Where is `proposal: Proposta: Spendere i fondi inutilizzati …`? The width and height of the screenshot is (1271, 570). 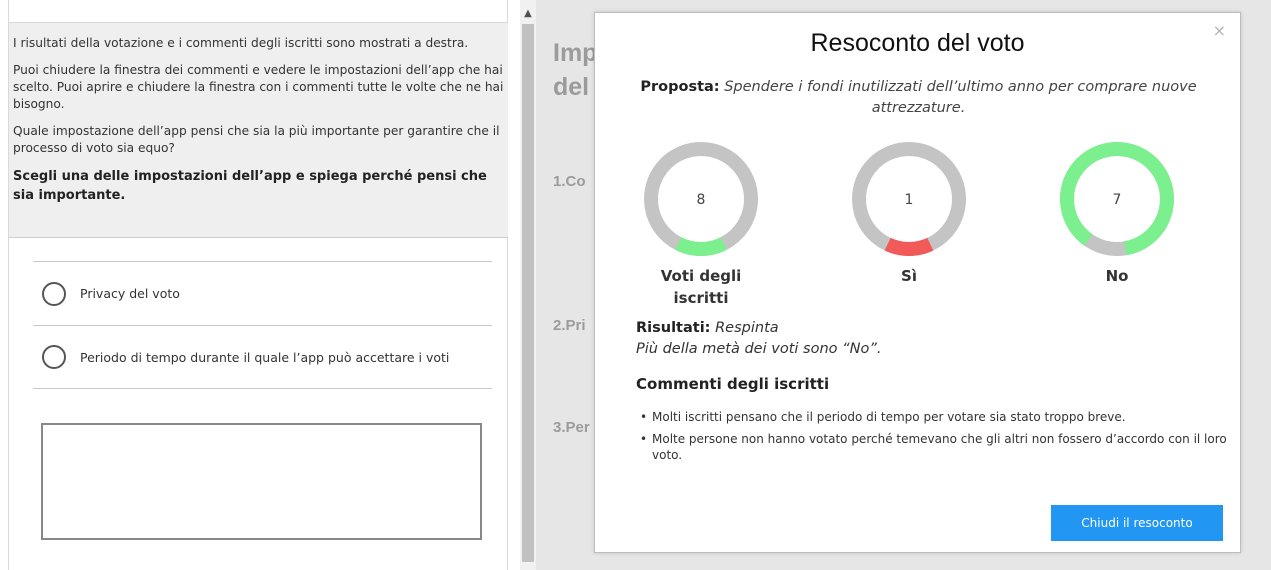
proposal: Proposta: Spendere i fondi inutilizzati … is located at coordinates (918, 98).